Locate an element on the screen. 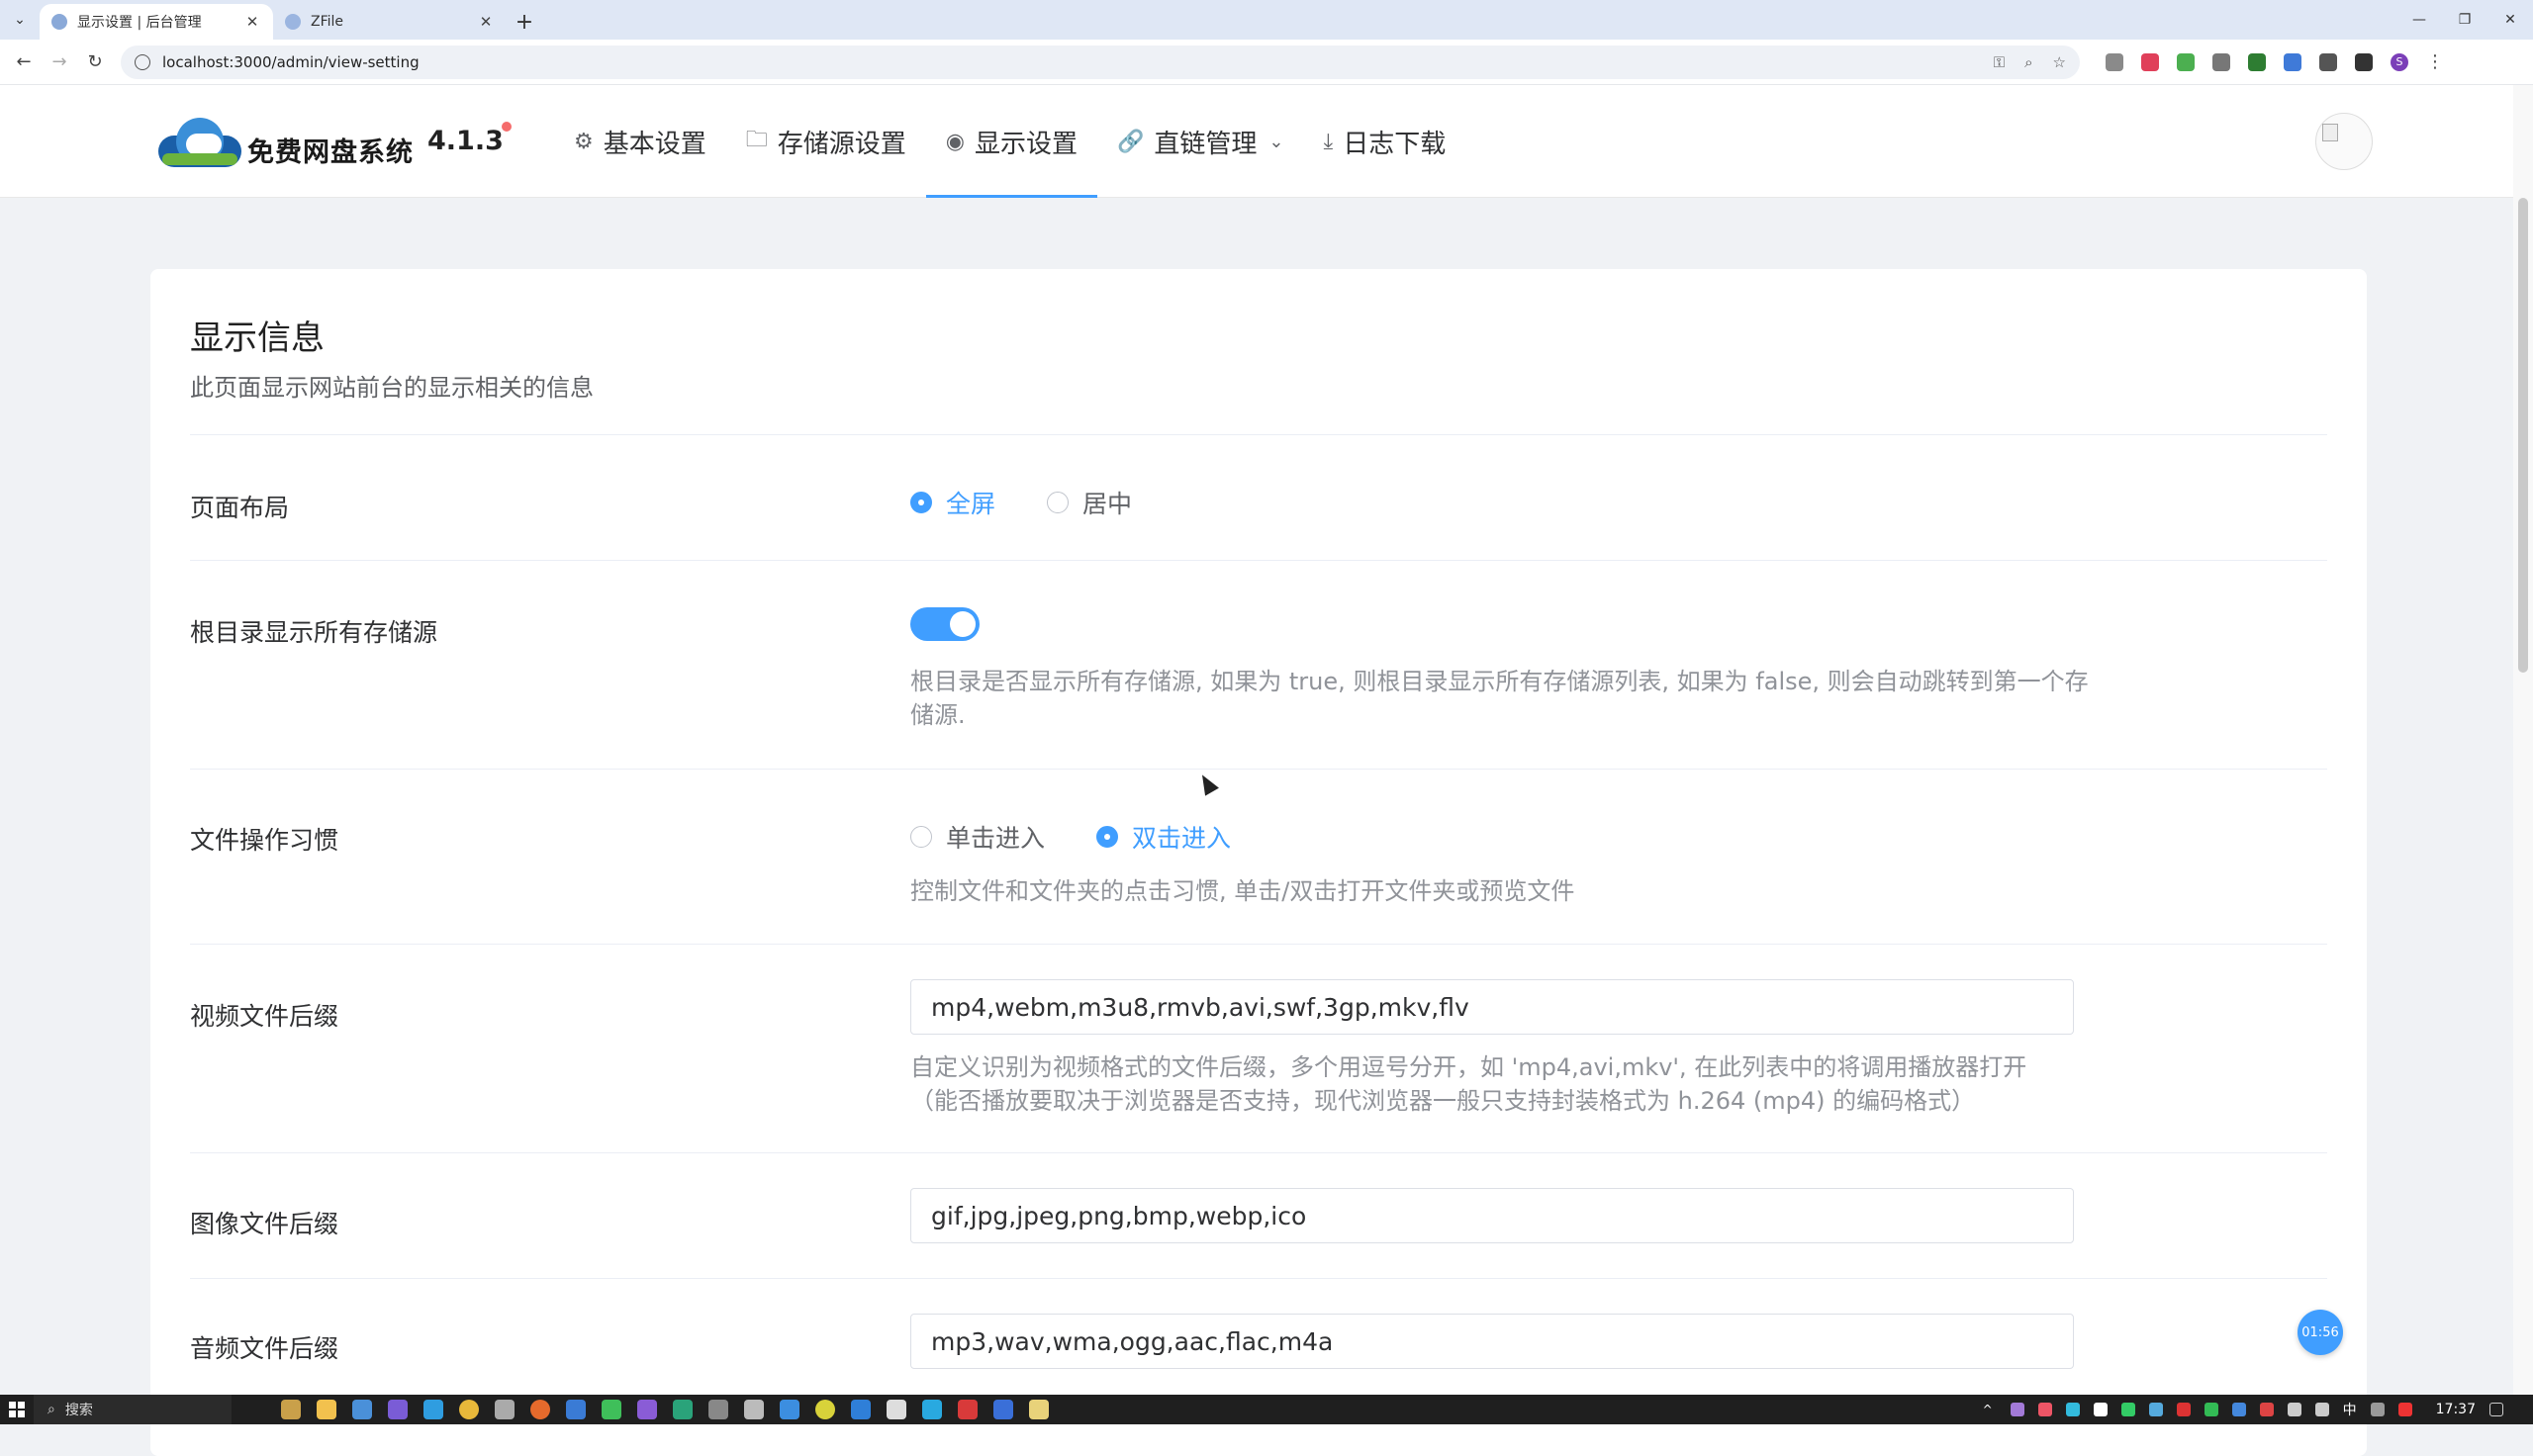 The image size is (2533, 1456). taskbar-search: ⌕ 搜索 is located at coordinates (133, 1409).